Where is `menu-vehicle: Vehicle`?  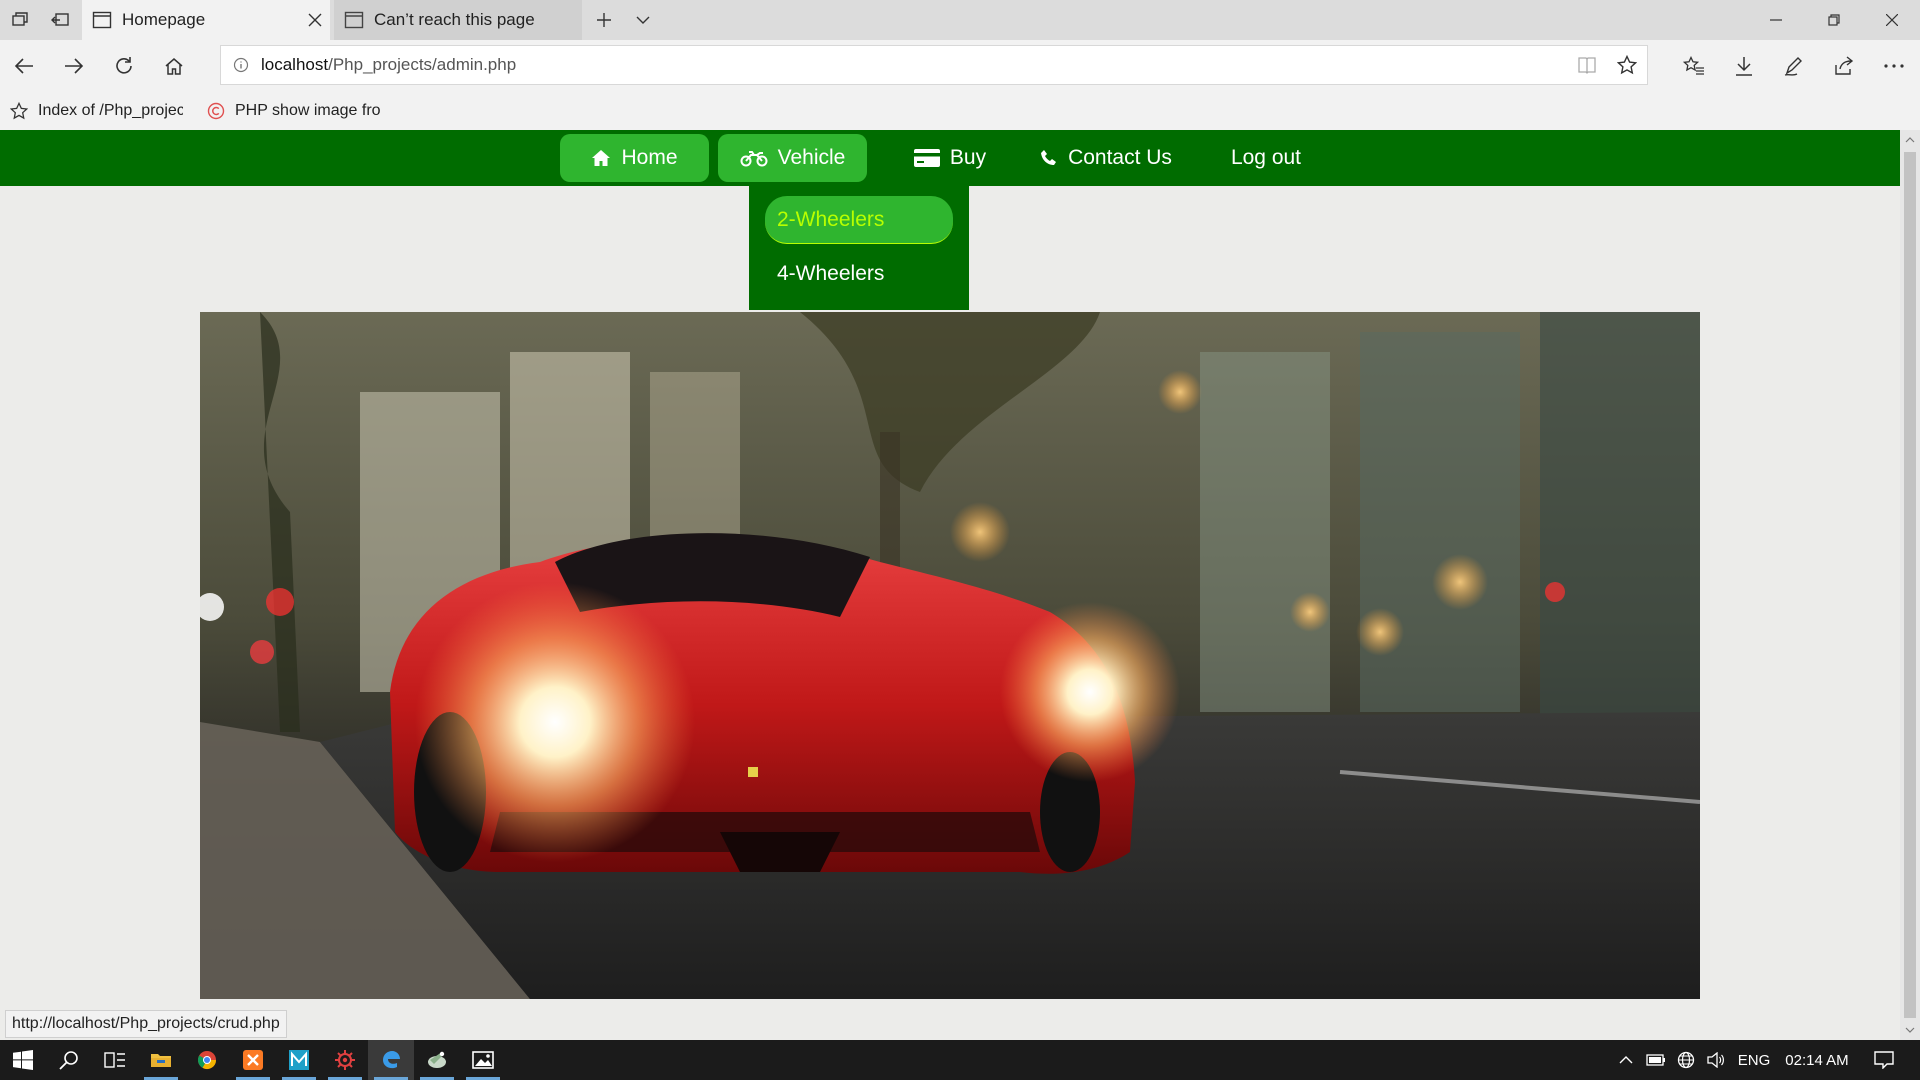 menu-vehicle: Vehicle is located at coordinates (792, 158).